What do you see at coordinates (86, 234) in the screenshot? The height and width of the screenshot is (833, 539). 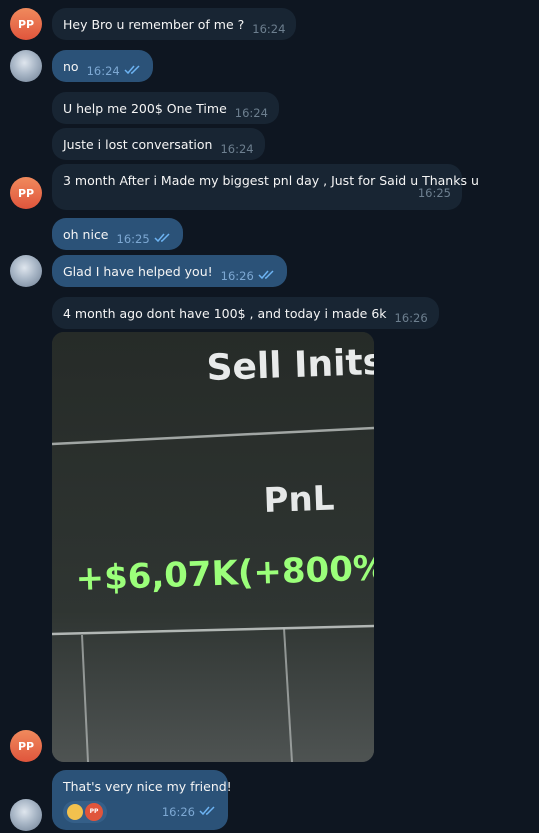 I see `message-text: oh nice` at bounding box center [86, 234].